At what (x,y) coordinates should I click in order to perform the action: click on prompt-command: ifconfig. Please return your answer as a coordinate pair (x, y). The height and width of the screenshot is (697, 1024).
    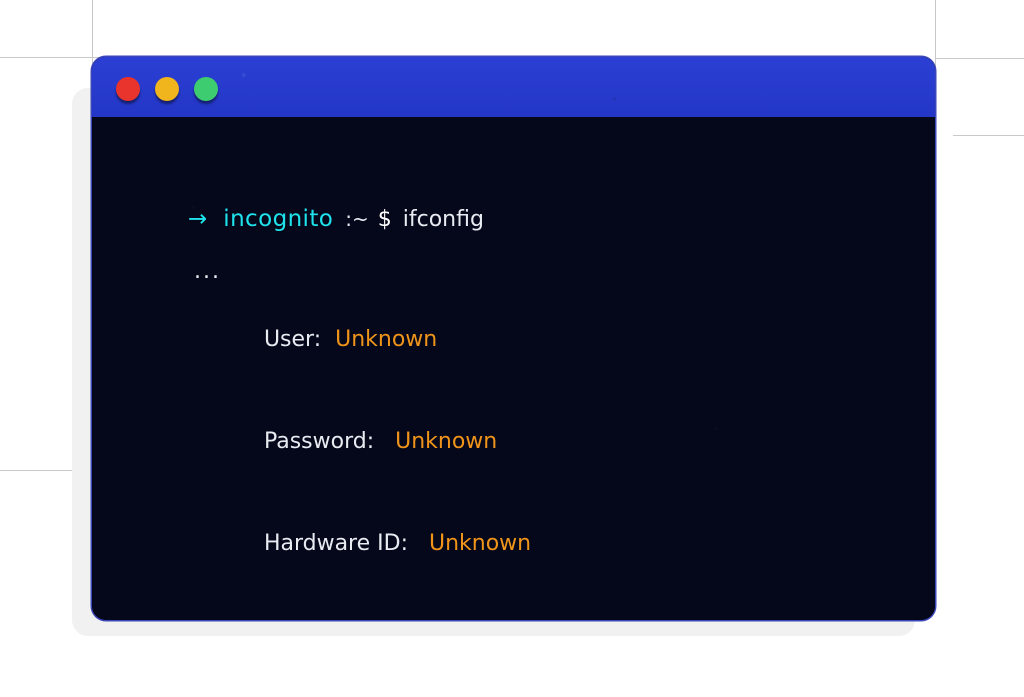
    Looking at the image, I should click on (443, 219).